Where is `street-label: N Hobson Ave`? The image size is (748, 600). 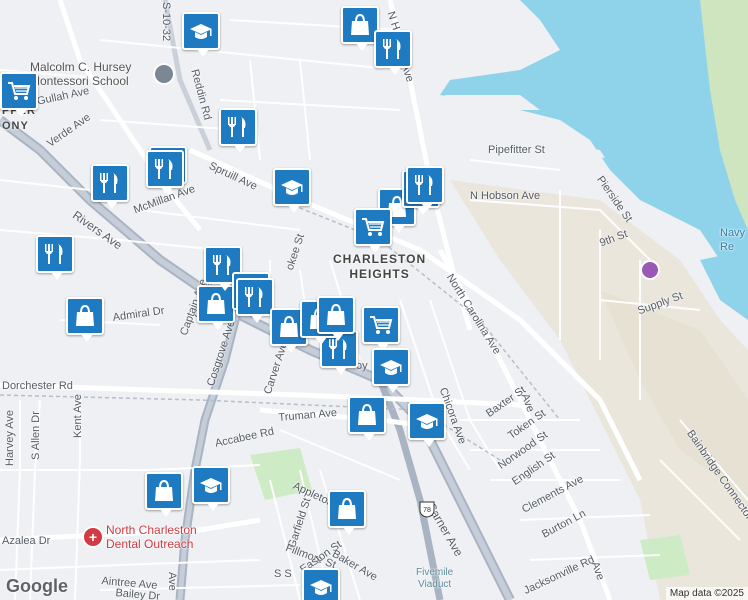
street-label: N Hobson Ave is located at coordinates (505, 196).